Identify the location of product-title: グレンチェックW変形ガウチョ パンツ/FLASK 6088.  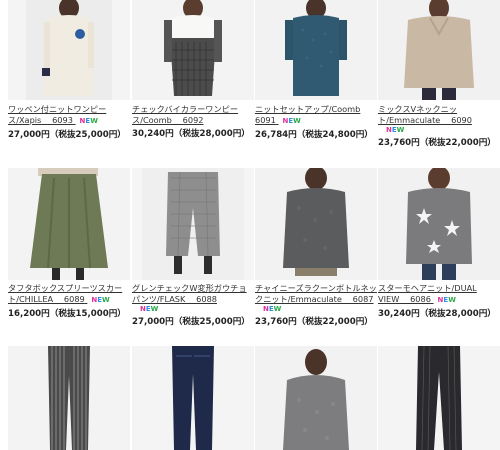
(193, 294).